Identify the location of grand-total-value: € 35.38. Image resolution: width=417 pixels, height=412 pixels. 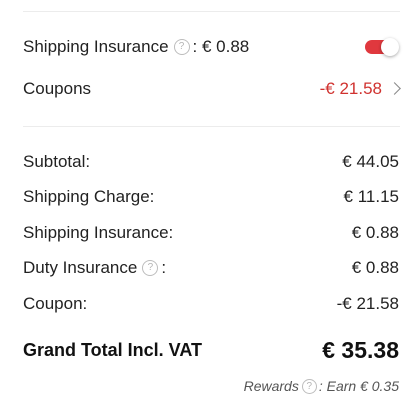
(360, 349).